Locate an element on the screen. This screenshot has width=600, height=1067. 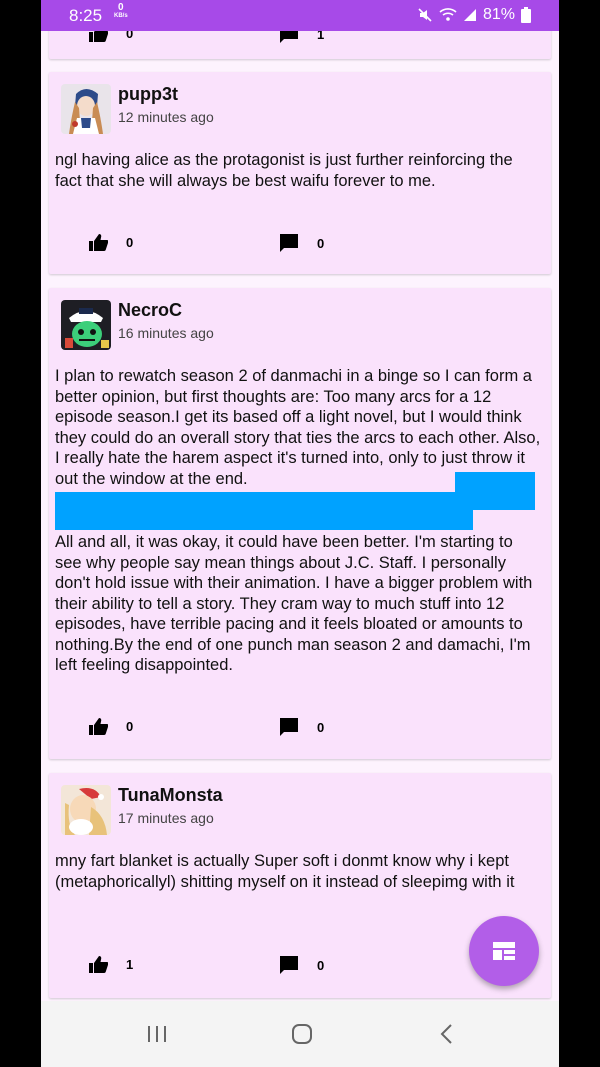
status-icons: 81% is located at coordinates (474, 15).